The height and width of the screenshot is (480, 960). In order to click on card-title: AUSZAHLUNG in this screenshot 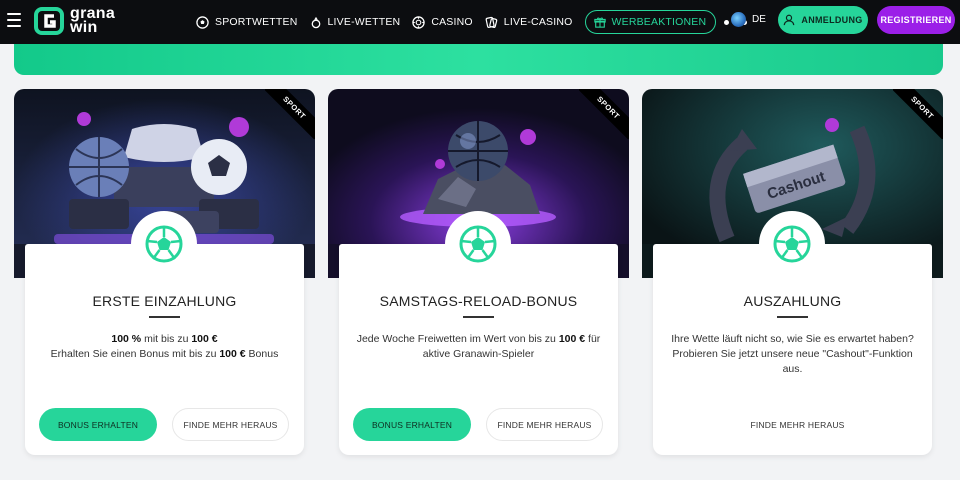, I will do `click(792, 301)`.